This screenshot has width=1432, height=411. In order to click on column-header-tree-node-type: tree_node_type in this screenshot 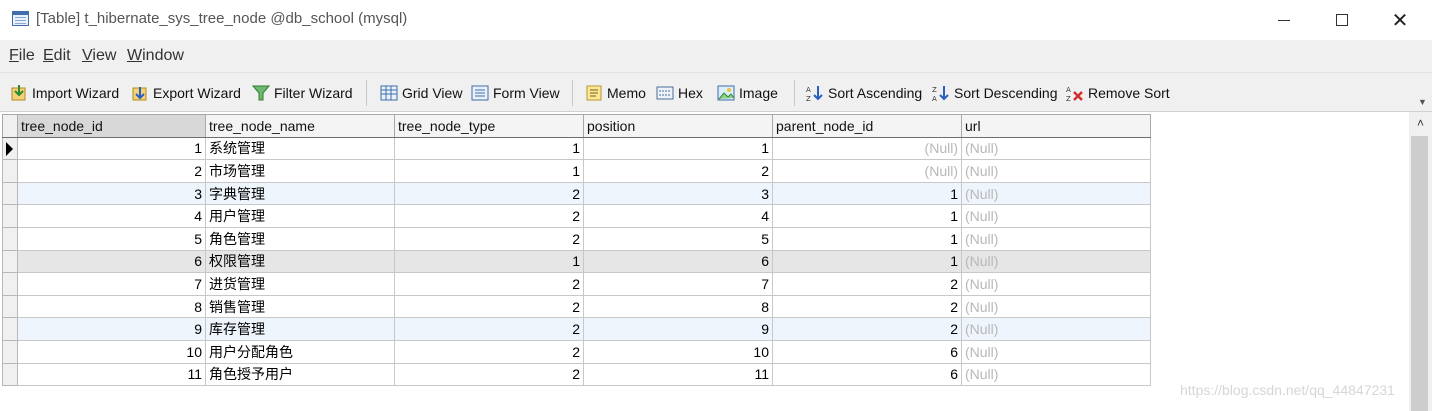, I will do `click(489, 126)`.